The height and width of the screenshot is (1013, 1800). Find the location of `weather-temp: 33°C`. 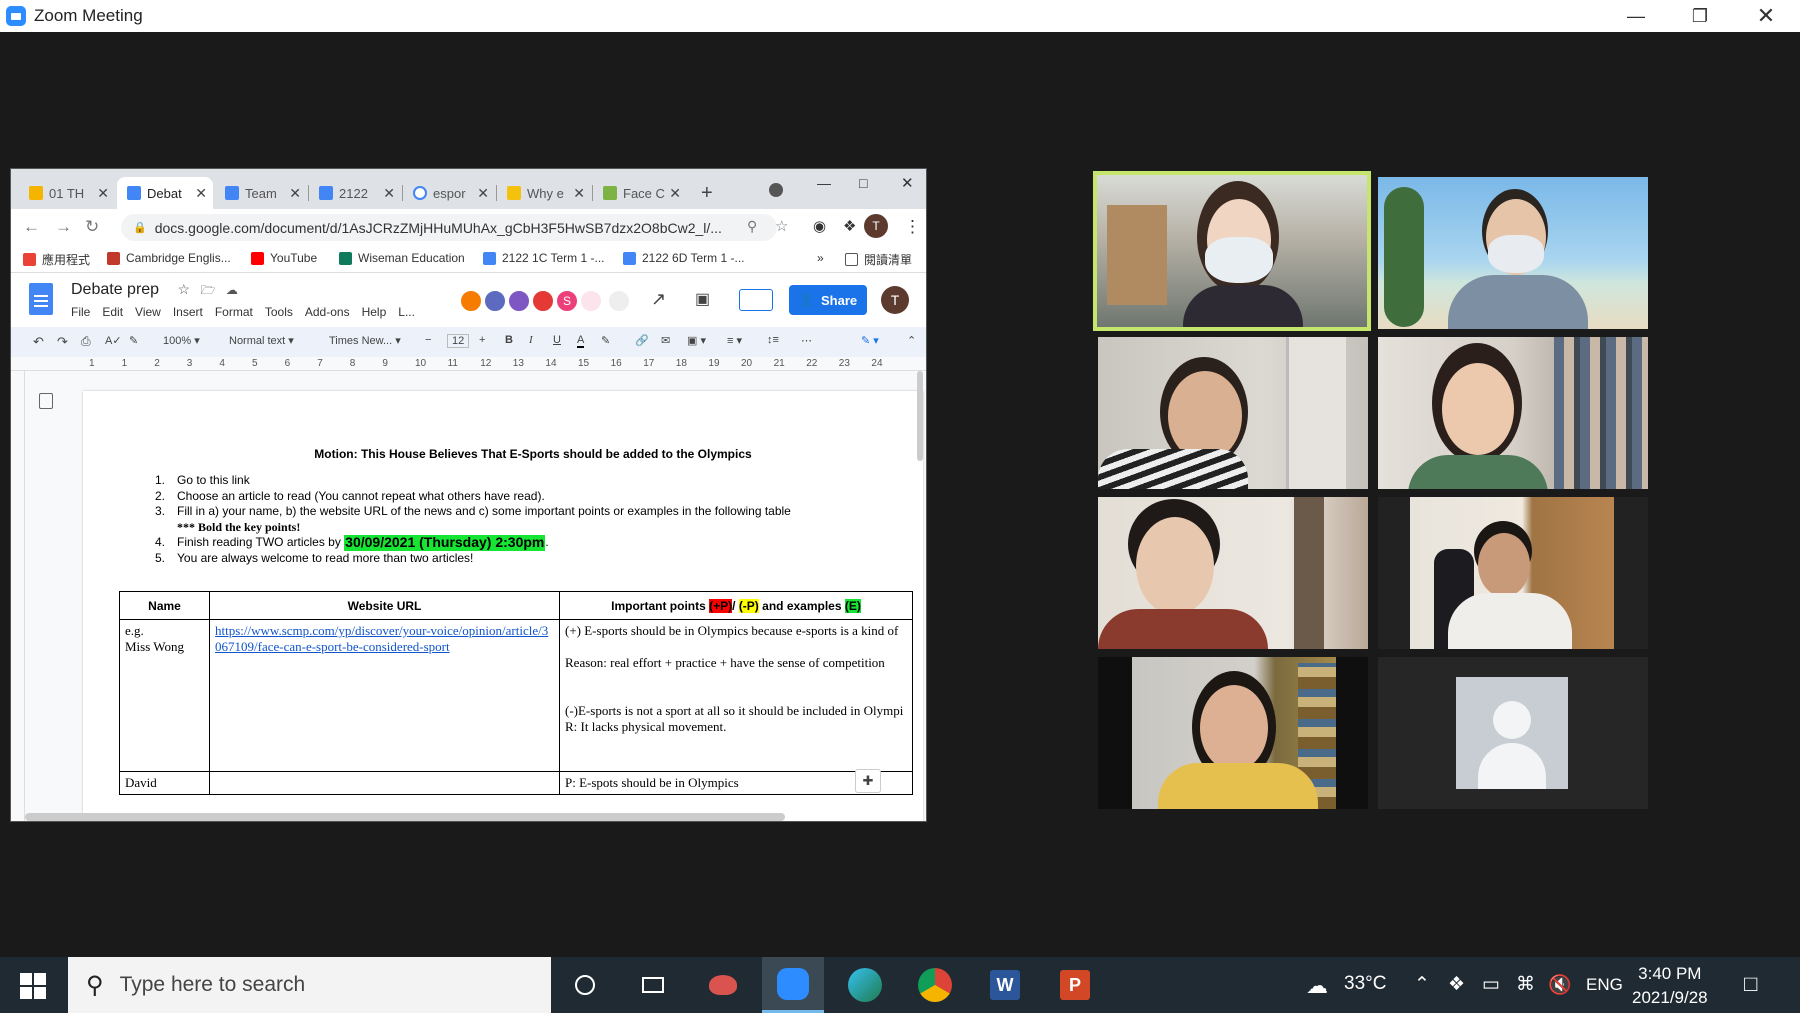

weather-temp: 33°C is located at coordinates (1365, 984).